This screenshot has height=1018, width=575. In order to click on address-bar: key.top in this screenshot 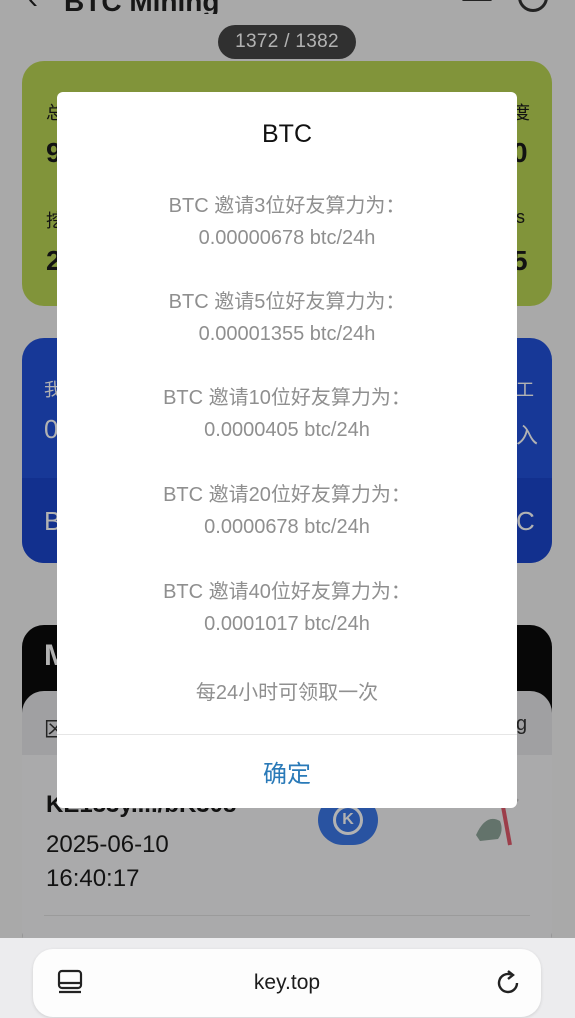, I will do `click(287, 983)`.